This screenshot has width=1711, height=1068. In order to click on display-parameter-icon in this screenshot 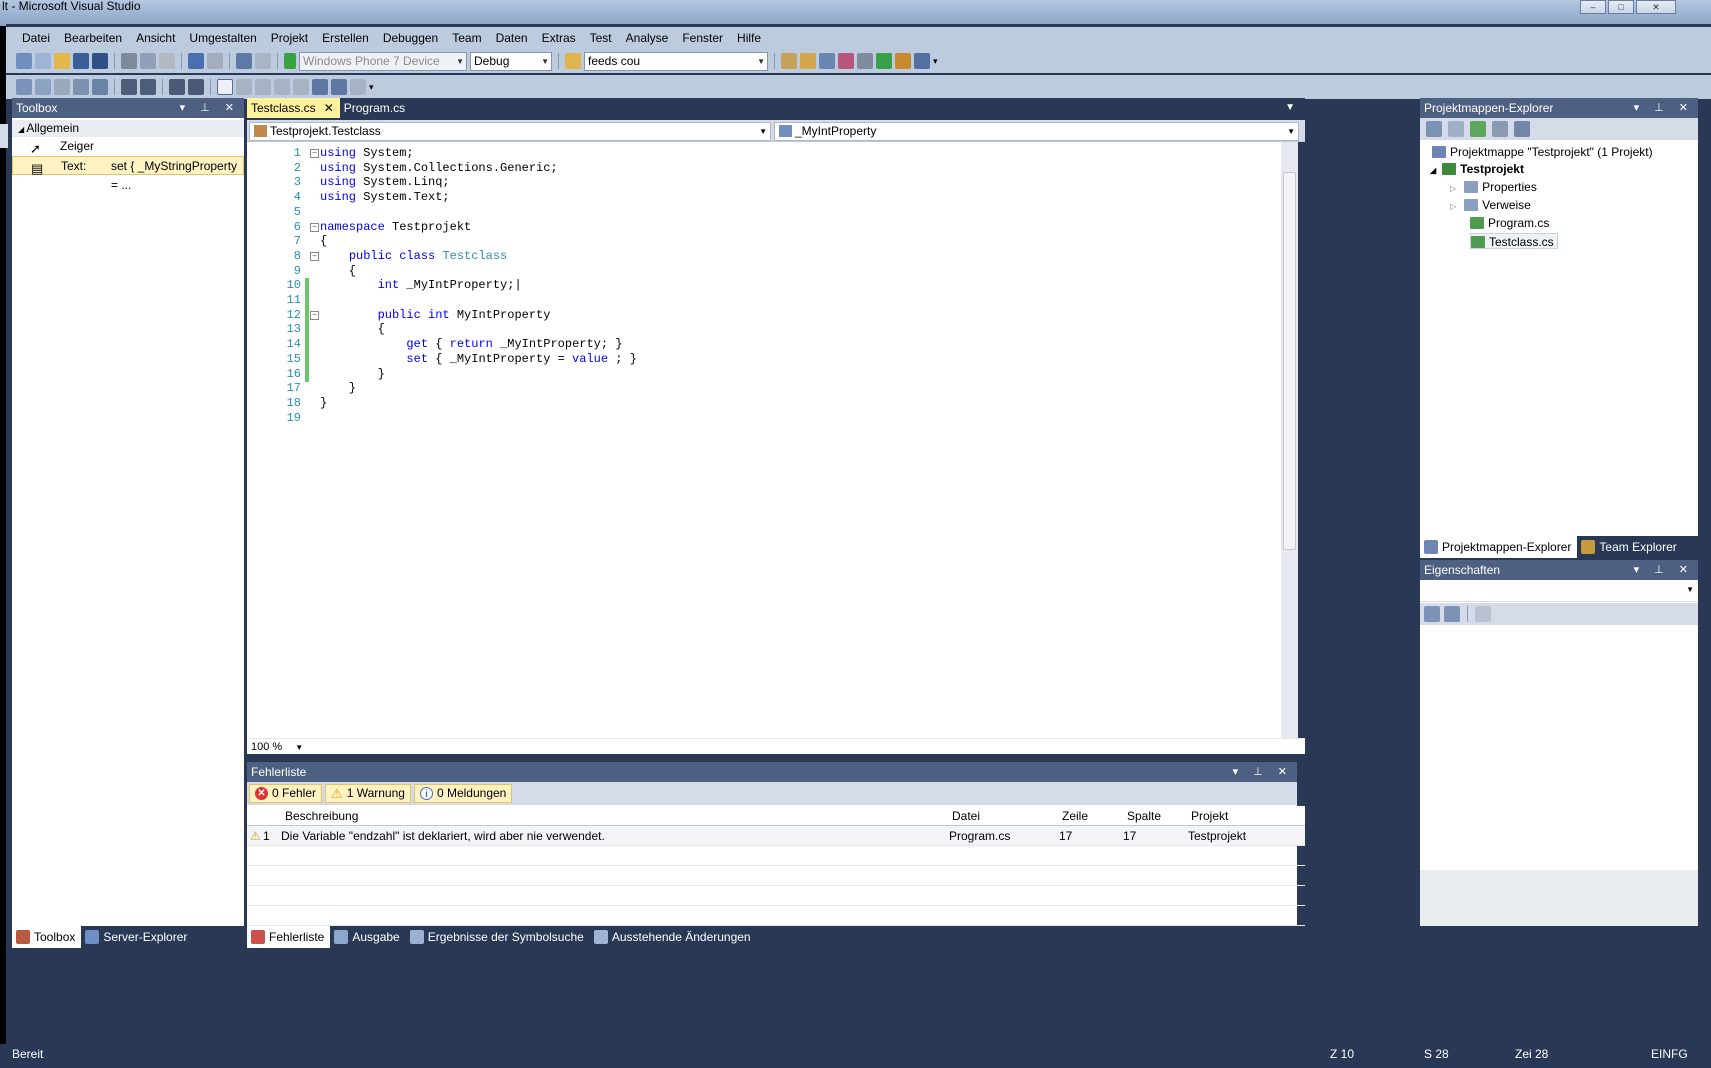, I will do `click(100, 87)`.